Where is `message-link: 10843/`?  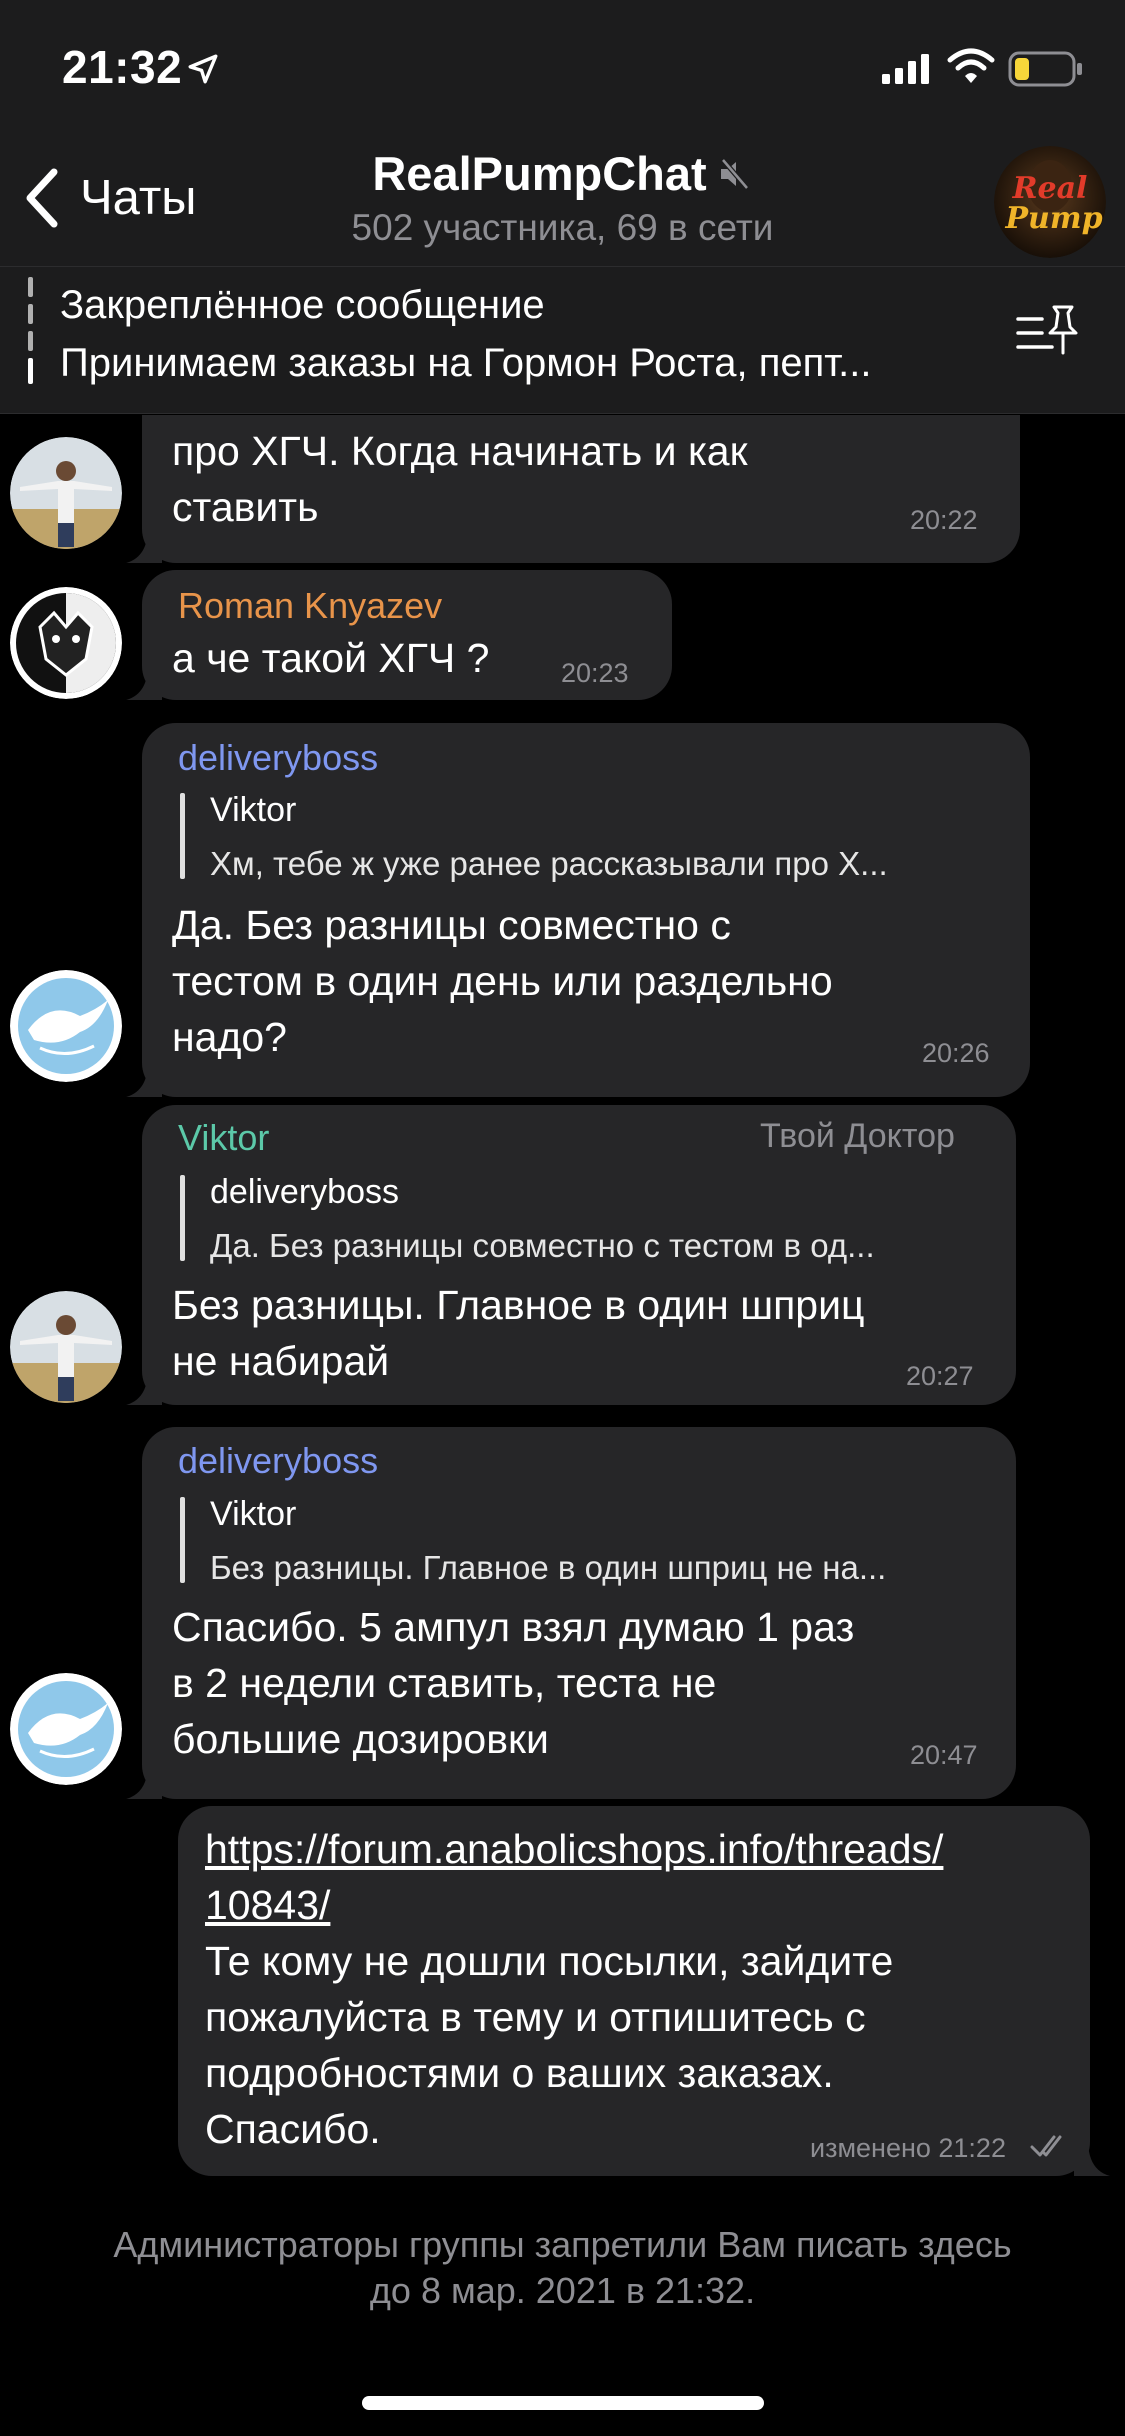
message-link: 10843/ is located at coordinates (267, 1905).